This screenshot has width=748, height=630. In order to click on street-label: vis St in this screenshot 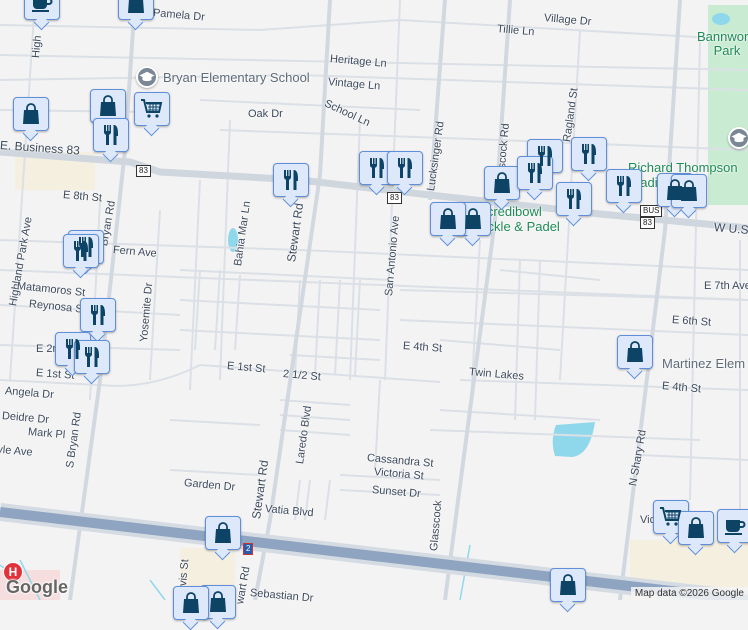, I will do `click(184, 572)`.